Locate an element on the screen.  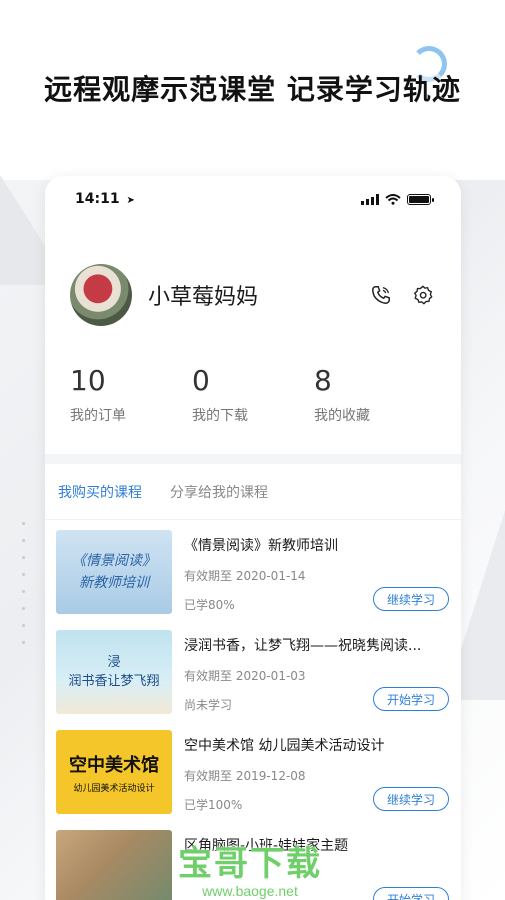
stat-downloads: 0 我的下载 is located at coordinates (253, 409).